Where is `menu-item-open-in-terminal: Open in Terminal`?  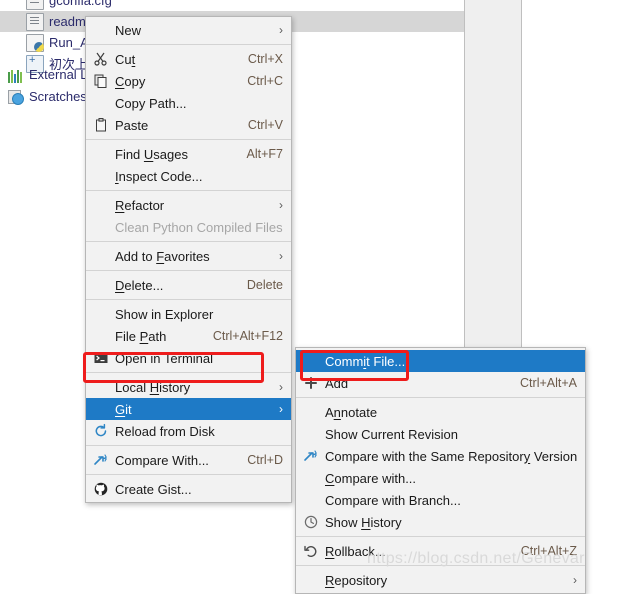
menu-item-open-in-terminal: Open in Terminal is located at coordinates (188, 358).